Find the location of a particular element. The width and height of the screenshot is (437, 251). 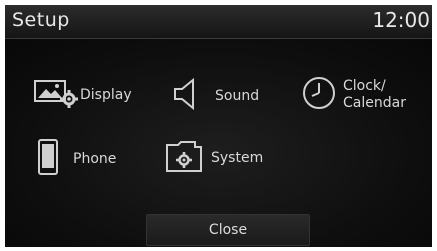

header-bar: Setup 12:00 is located at coordinates (218, 22).